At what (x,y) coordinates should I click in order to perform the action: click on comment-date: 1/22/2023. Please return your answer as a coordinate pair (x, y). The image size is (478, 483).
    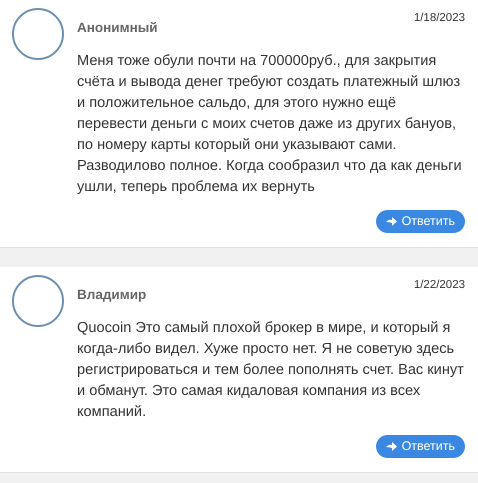
    Looking at the image, I should click on (439, 285).